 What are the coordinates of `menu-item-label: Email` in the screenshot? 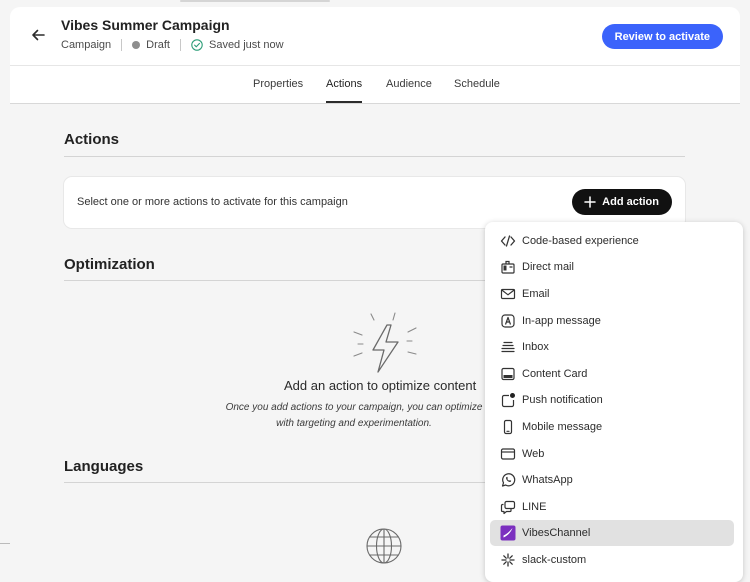 It's located at (536, 294).